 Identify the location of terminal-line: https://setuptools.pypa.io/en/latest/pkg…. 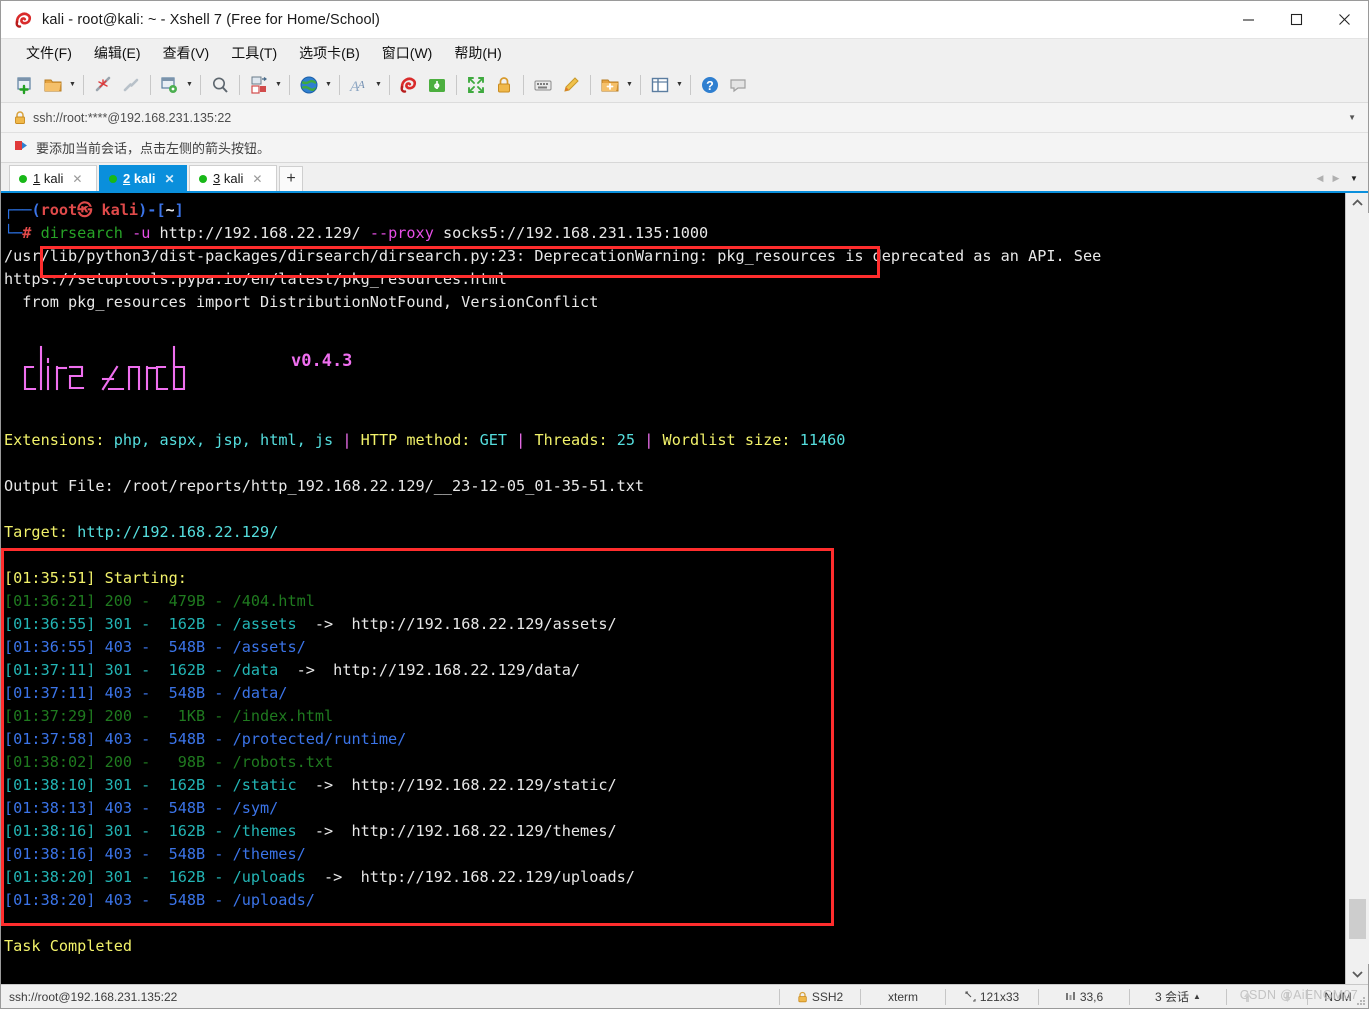
(255, 279).